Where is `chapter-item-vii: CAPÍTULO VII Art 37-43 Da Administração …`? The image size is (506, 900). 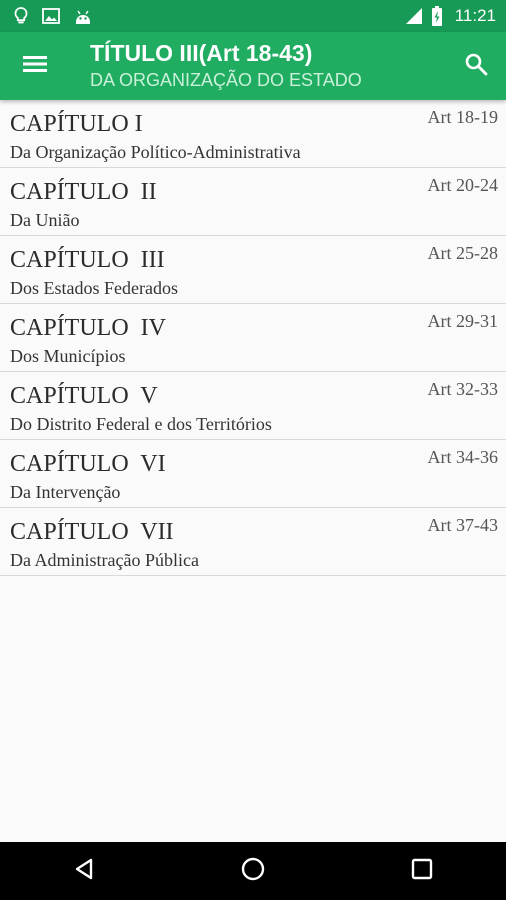
chapter-item-vii: CAPÍTULO VII Art 37-43 Da Administração … is located at coordinates (253, 542).